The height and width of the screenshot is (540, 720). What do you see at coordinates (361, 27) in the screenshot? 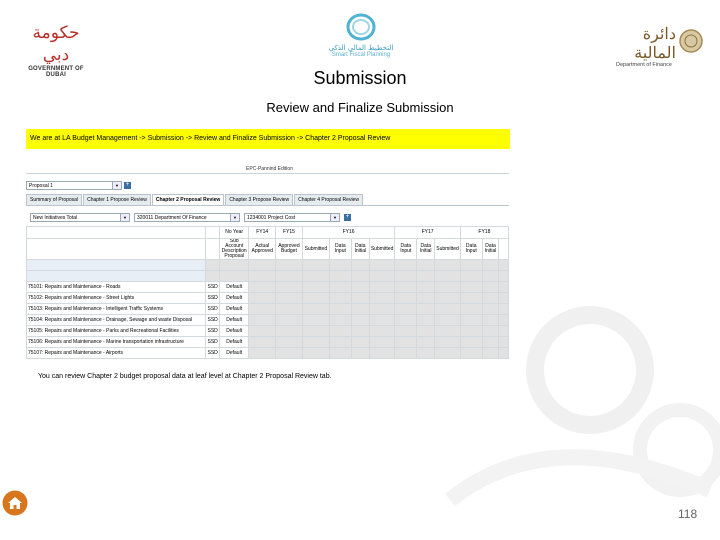
I see `ring-emblem-icon` at bounding box center [361, 27].